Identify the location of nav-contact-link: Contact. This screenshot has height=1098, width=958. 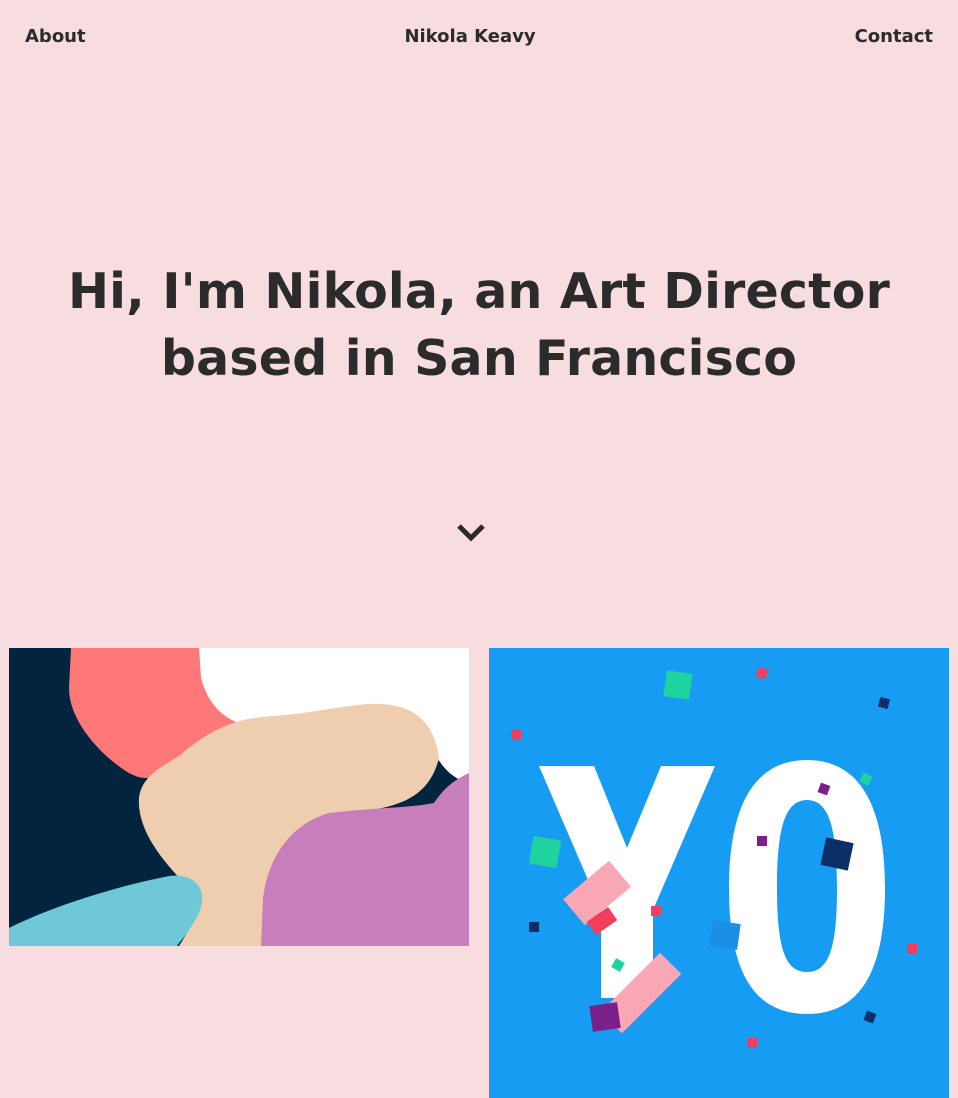
(894, 37).